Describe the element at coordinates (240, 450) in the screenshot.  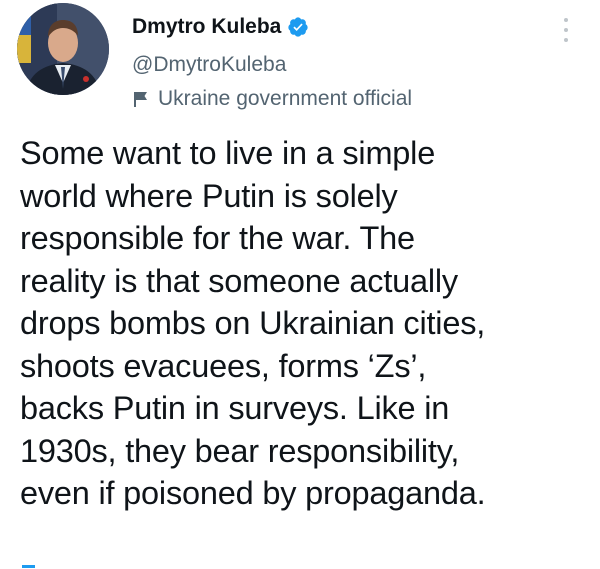
I see `tweet-line: 1930s, they bear responsibility,` at that location.